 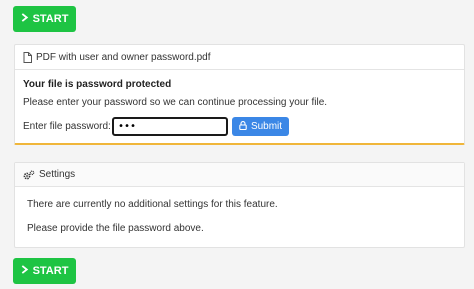 I want to click on start-button-top: START, so click(x=44, y=19).